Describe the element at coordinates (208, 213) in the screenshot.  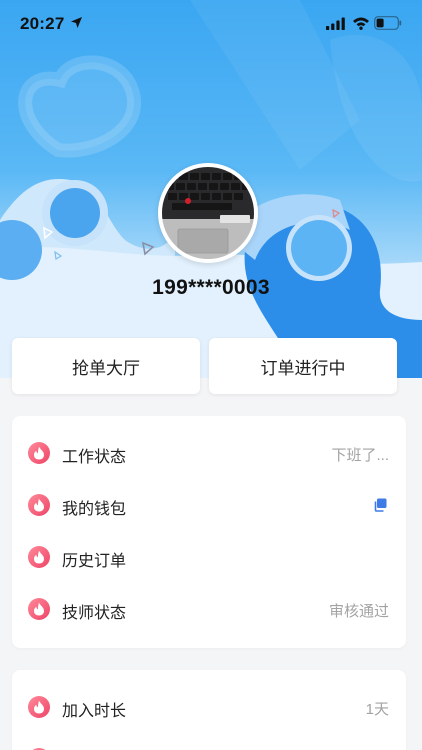
I see `user-avatar` at that location.